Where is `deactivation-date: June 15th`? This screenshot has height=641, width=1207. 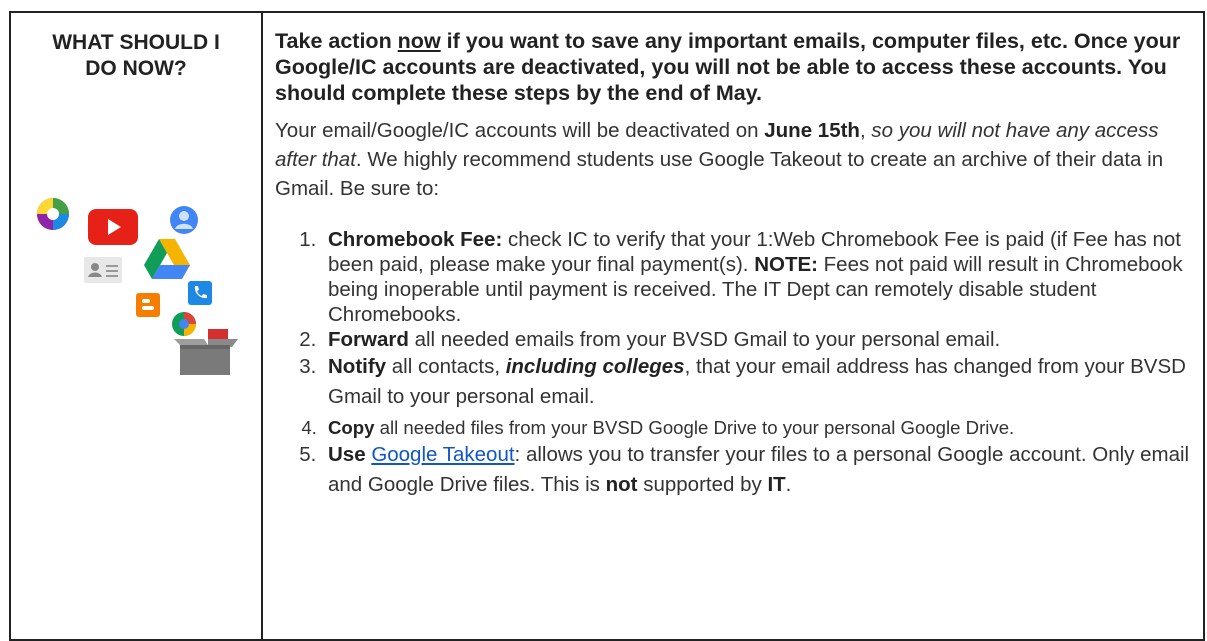
deactivation-date: June 15th is located at coordinates (812, 130).